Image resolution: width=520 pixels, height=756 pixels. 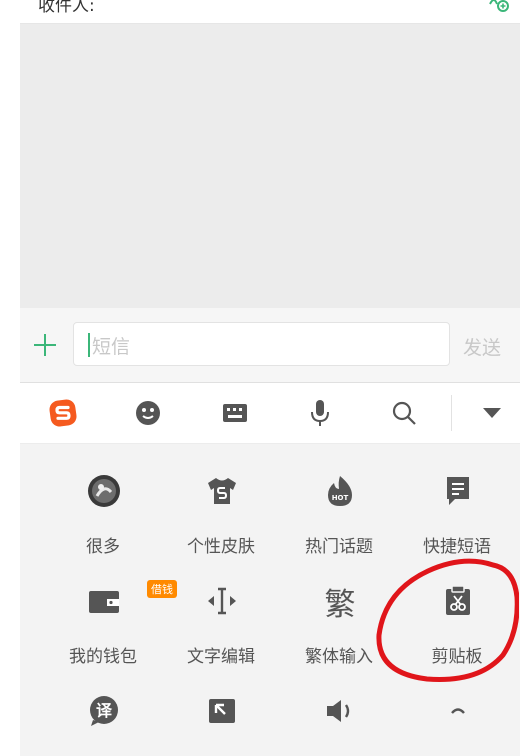 I want to click on feature-translate: 译, so click(x=103, y=710).